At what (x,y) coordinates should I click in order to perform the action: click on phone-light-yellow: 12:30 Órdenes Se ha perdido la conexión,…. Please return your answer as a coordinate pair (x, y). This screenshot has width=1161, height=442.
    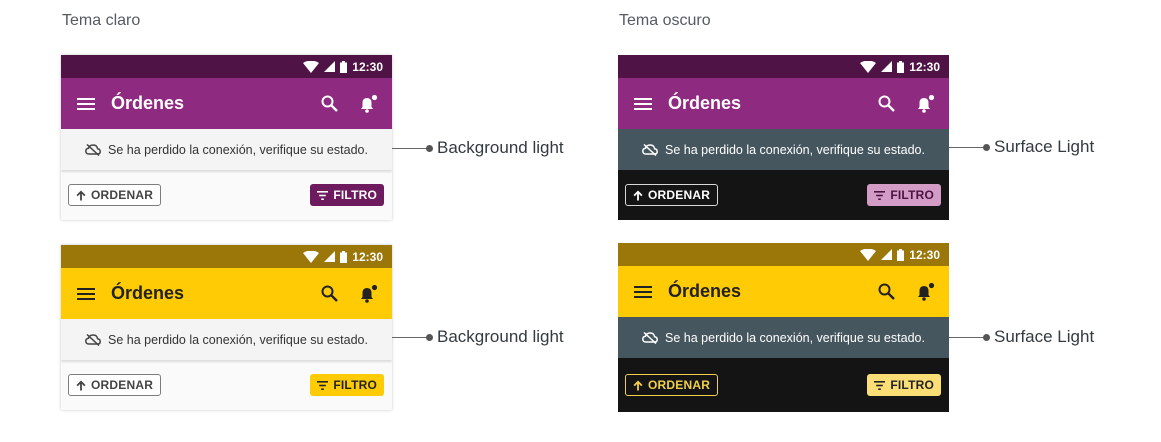
    Looking at the image, I should click on (226, 327).